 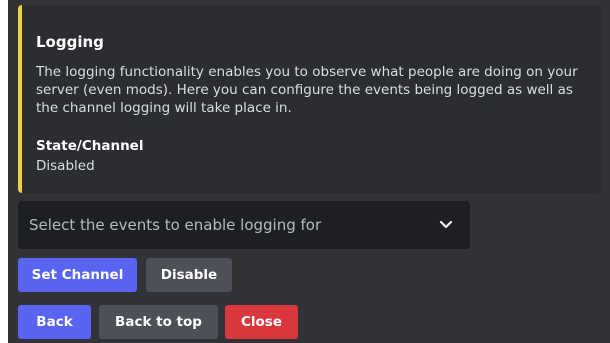 What do you see at coordinates (446, 224) in the screenshot?
I see `chevron-down-icon` at bounding box center [446, 224].